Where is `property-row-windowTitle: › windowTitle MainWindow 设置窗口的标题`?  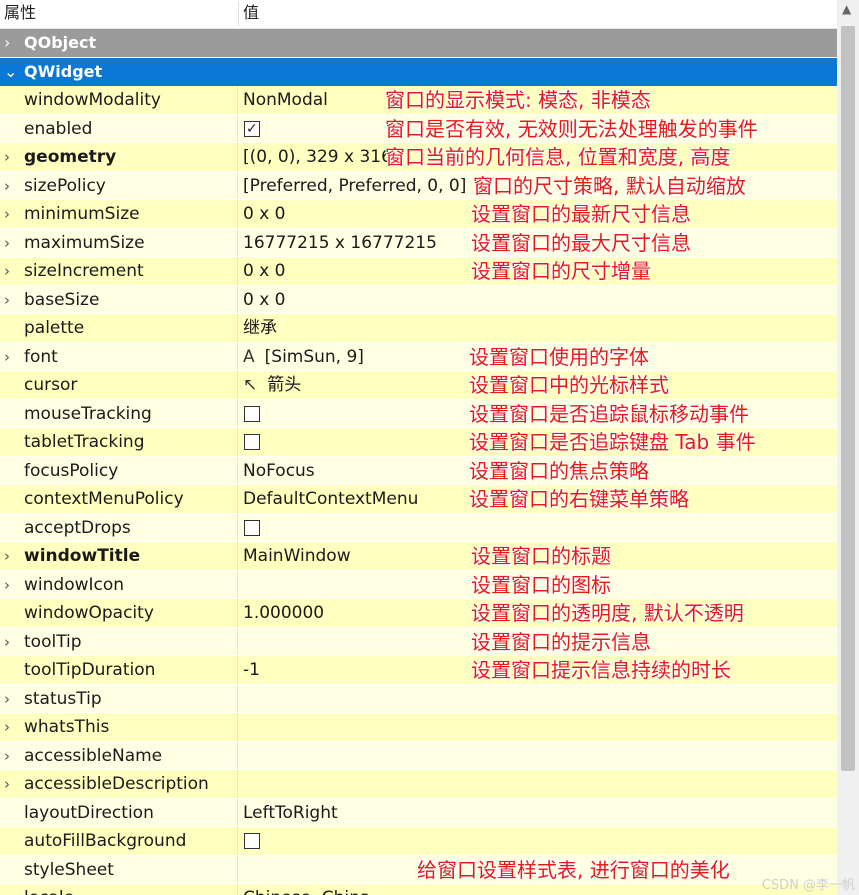 property-row-windowTitle: › windowTitle MainWindow 设置窗口的标题 is located at coordinates (418, 556).